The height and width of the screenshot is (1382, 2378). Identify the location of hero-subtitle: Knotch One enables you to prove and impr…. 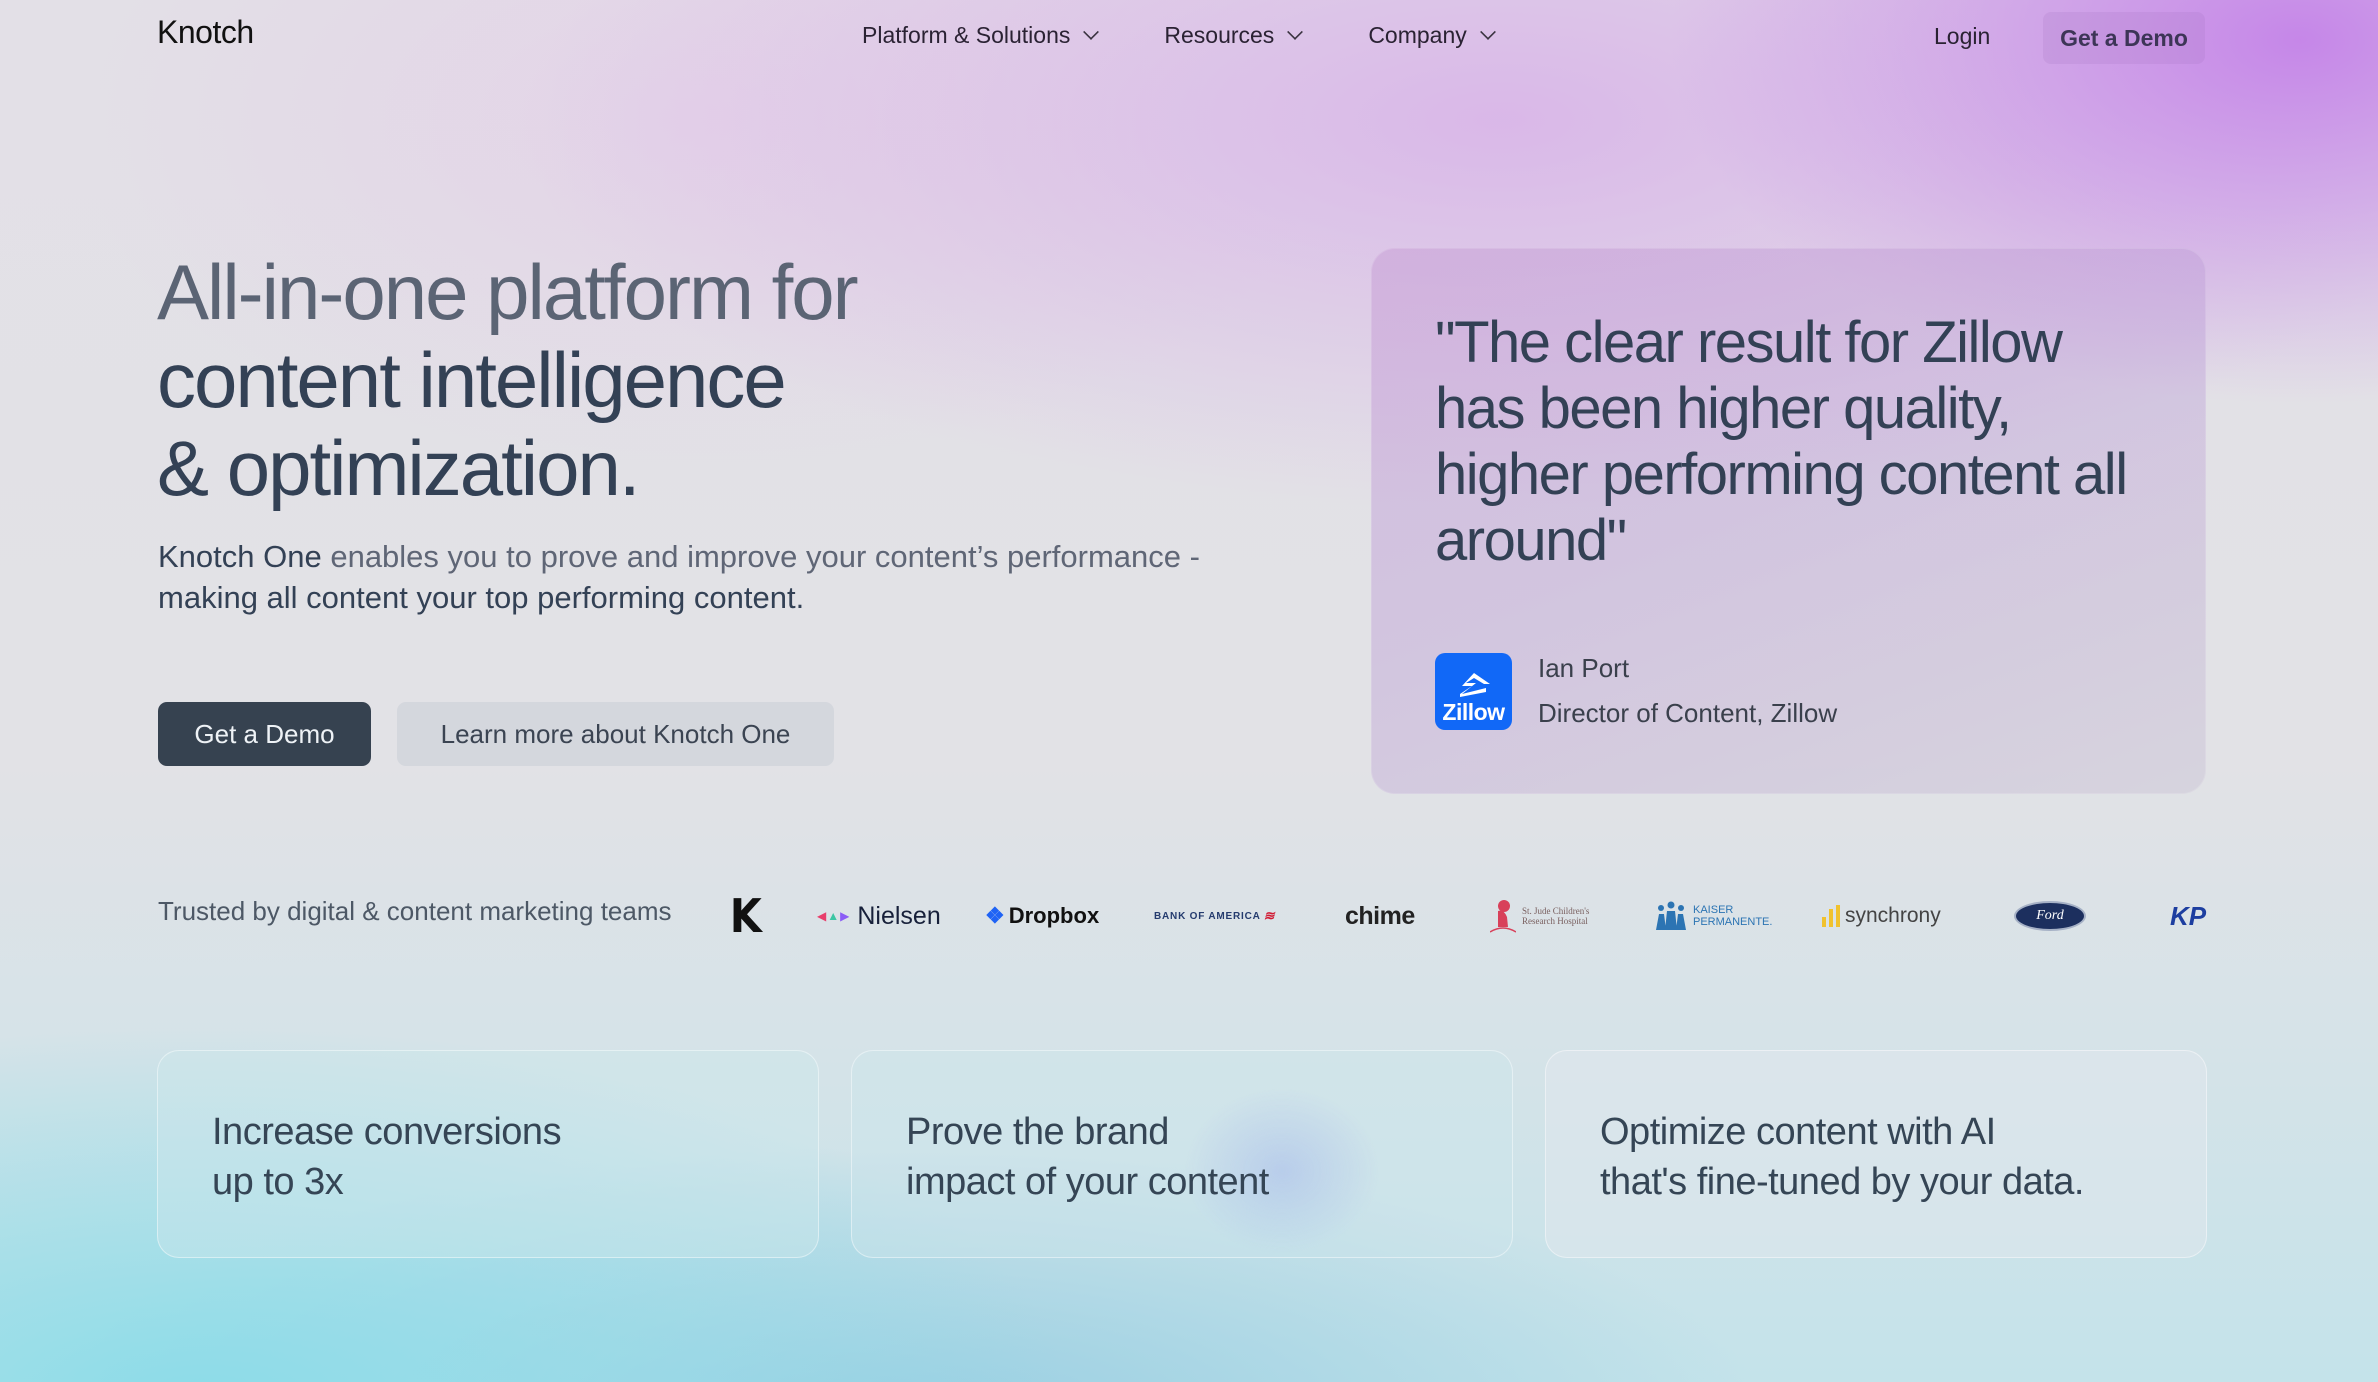
(713, 577).